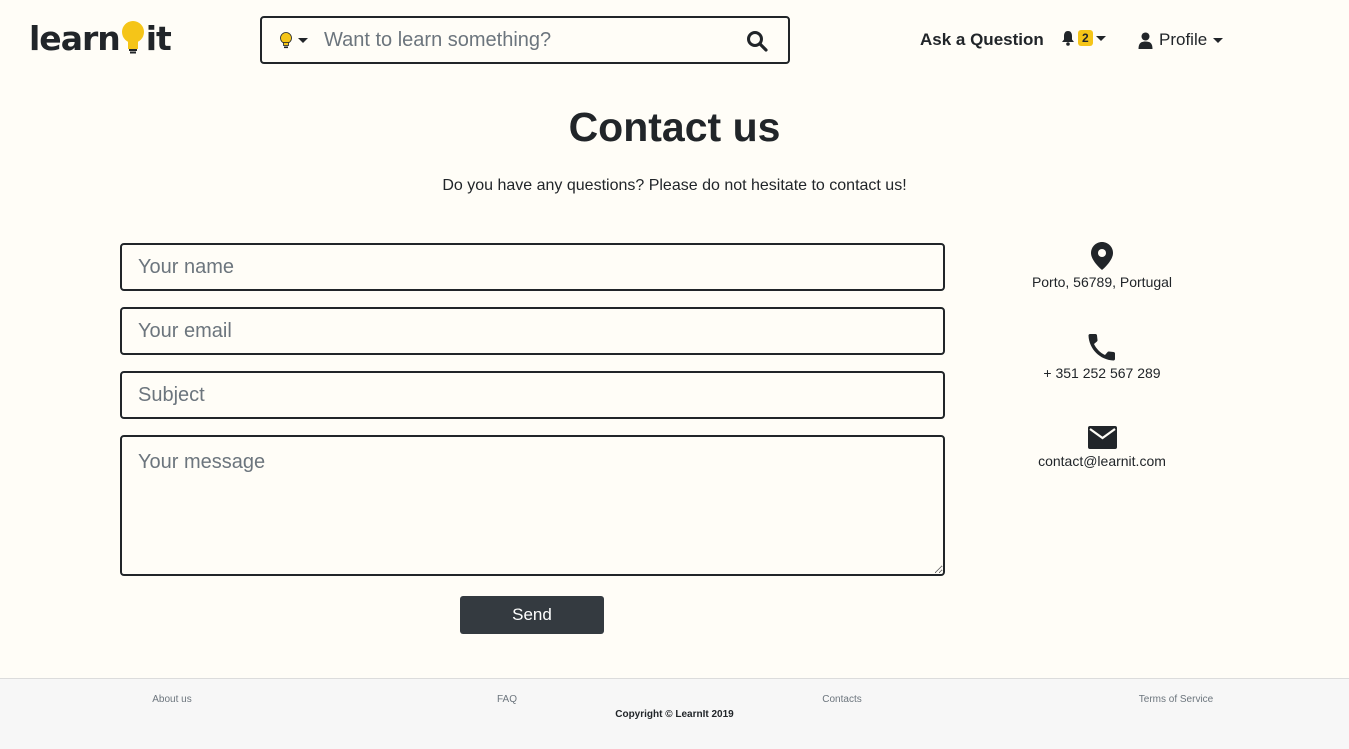 The height and width of the screenshot is (749, 1349). Describe the element at coordinates (1145, 40) in the screenshot. I see `user-icon` at that location.